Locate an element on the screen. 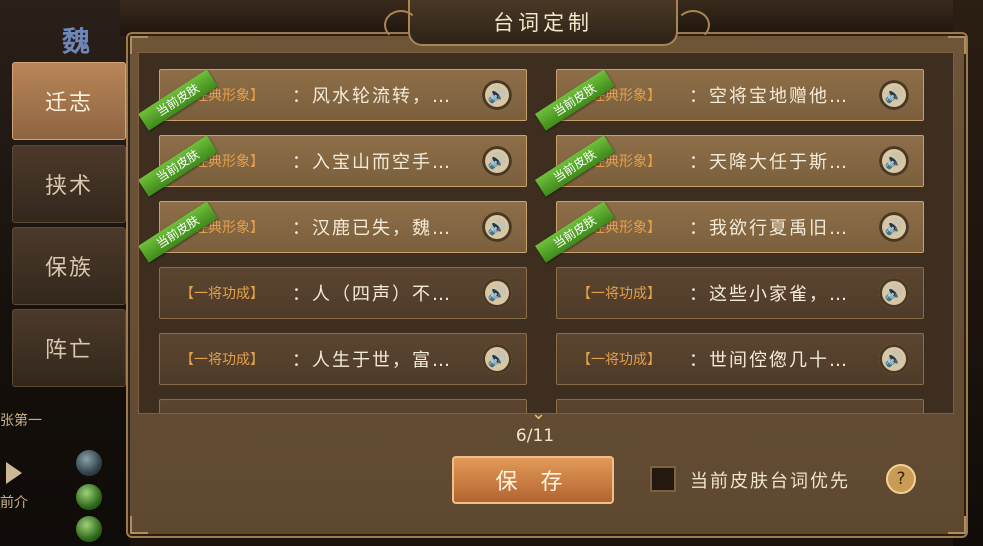 This screenshot has width=983, height=546. tab-qianzhi: 迁志 is located at coordinates (69, 101).